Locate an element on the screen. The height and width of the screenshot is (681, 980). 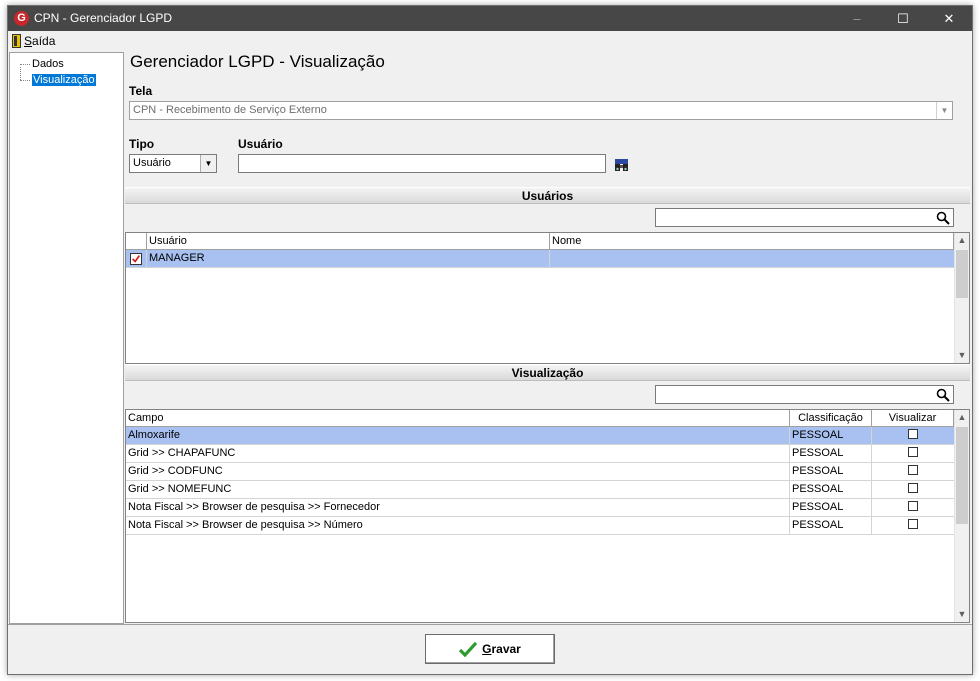
table-row: Grid >> CHAPAFUNC PESSOAL is located at coordinates (540, 454).